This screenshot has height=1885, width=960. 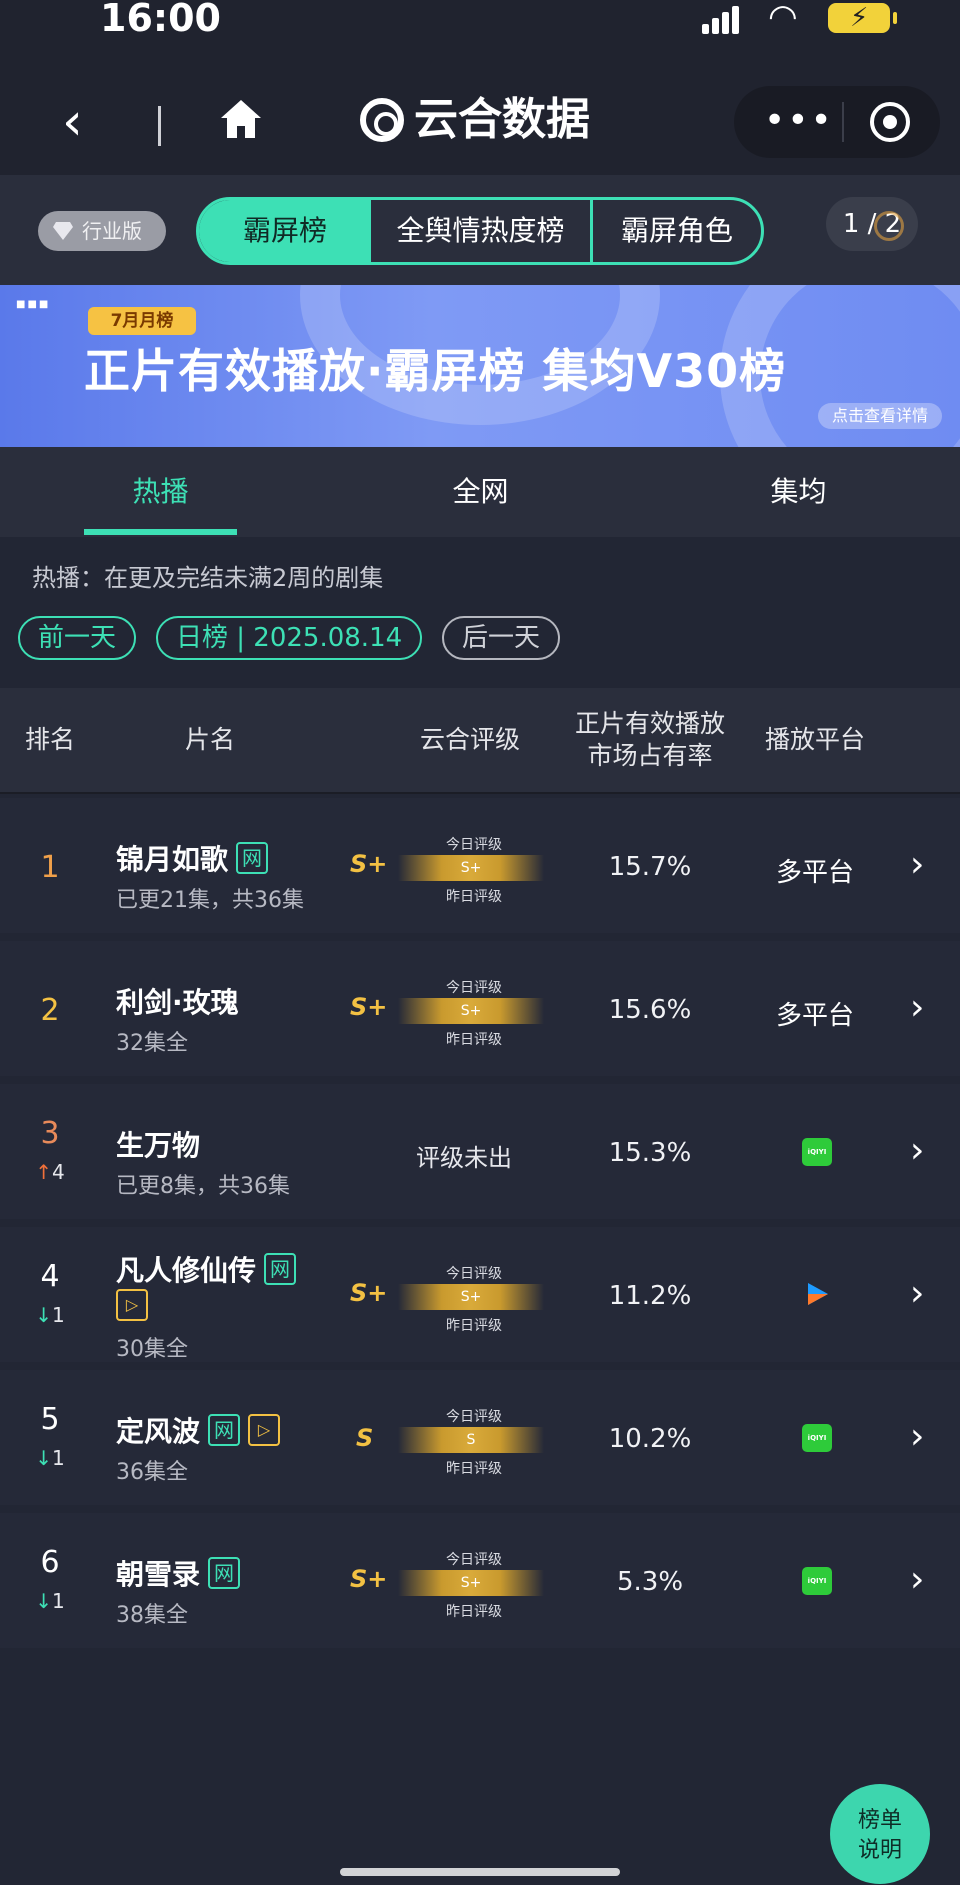 I want to click on battery-icon: ⚡, so click(x=862, y=18).